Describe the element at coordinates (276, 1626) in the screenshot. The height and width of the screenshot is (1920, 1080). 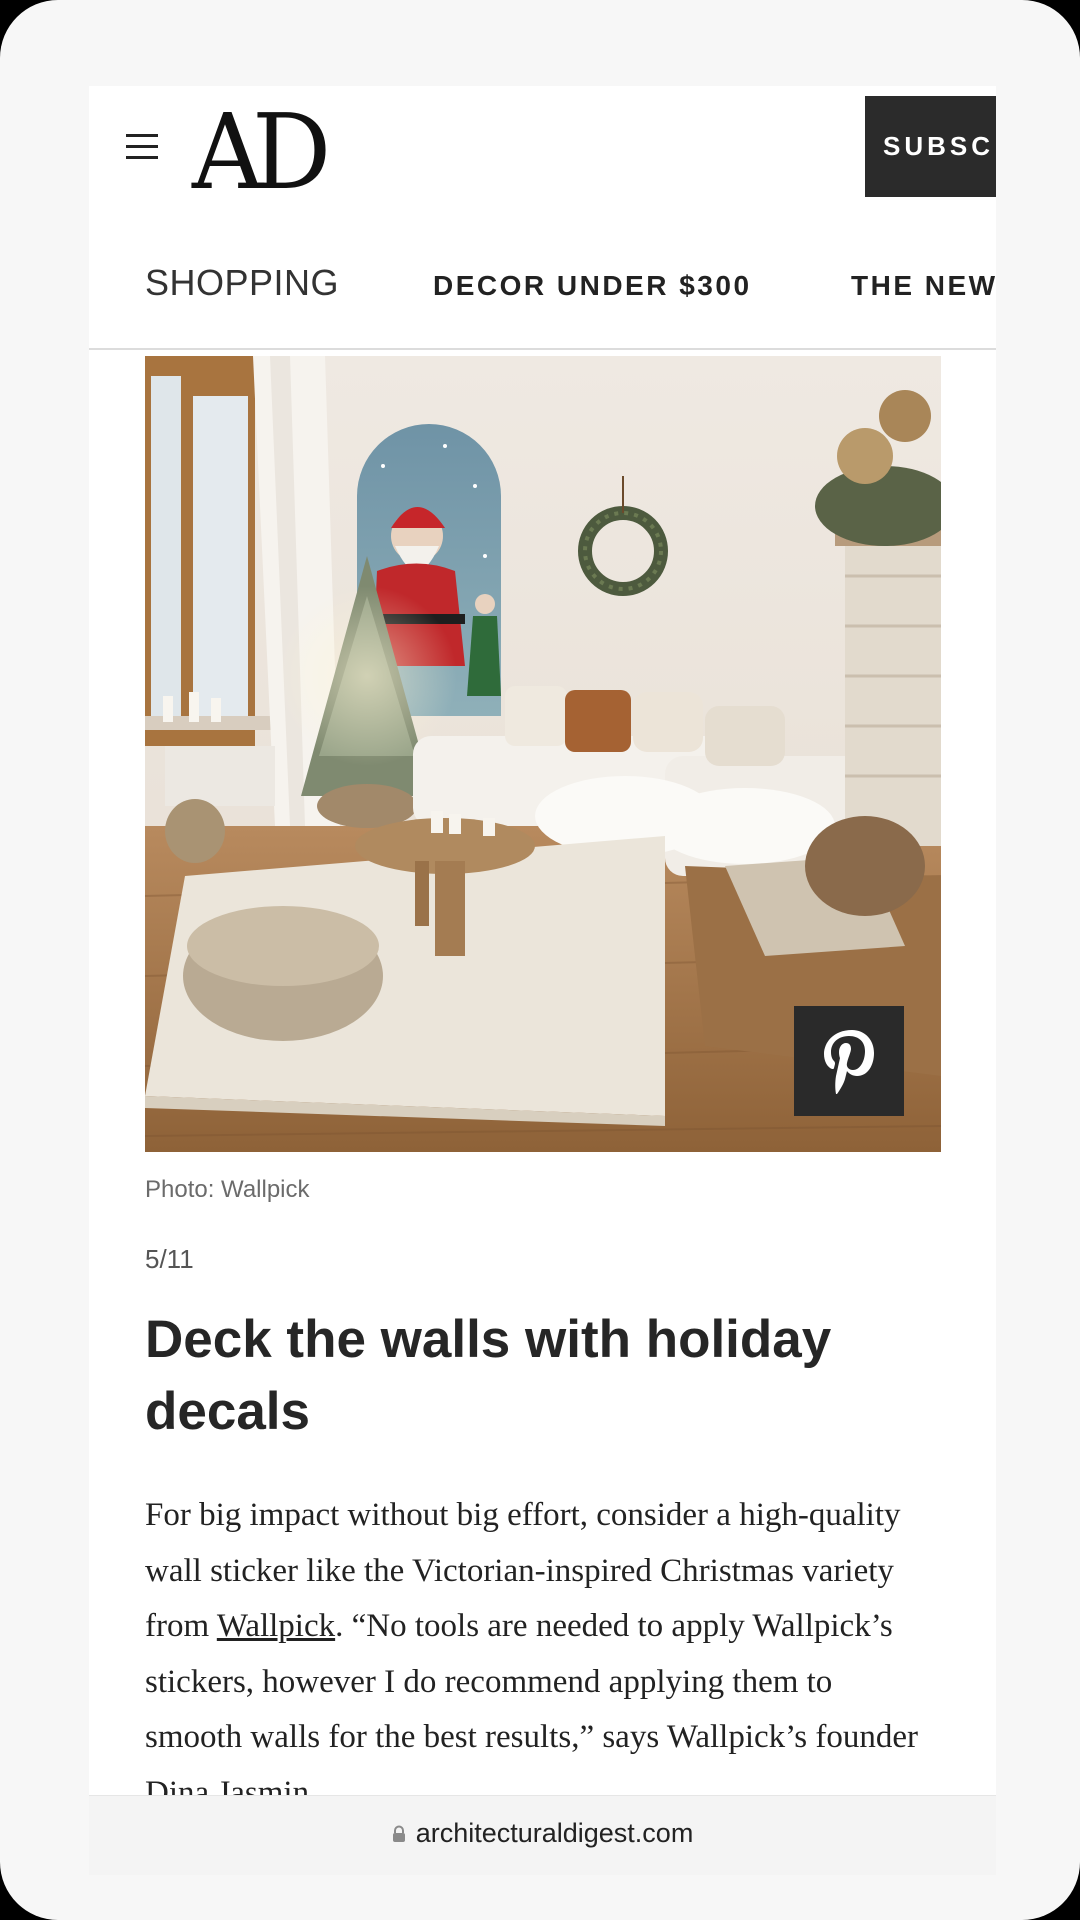
I see `wallpick-link: Wallpick` at that location.